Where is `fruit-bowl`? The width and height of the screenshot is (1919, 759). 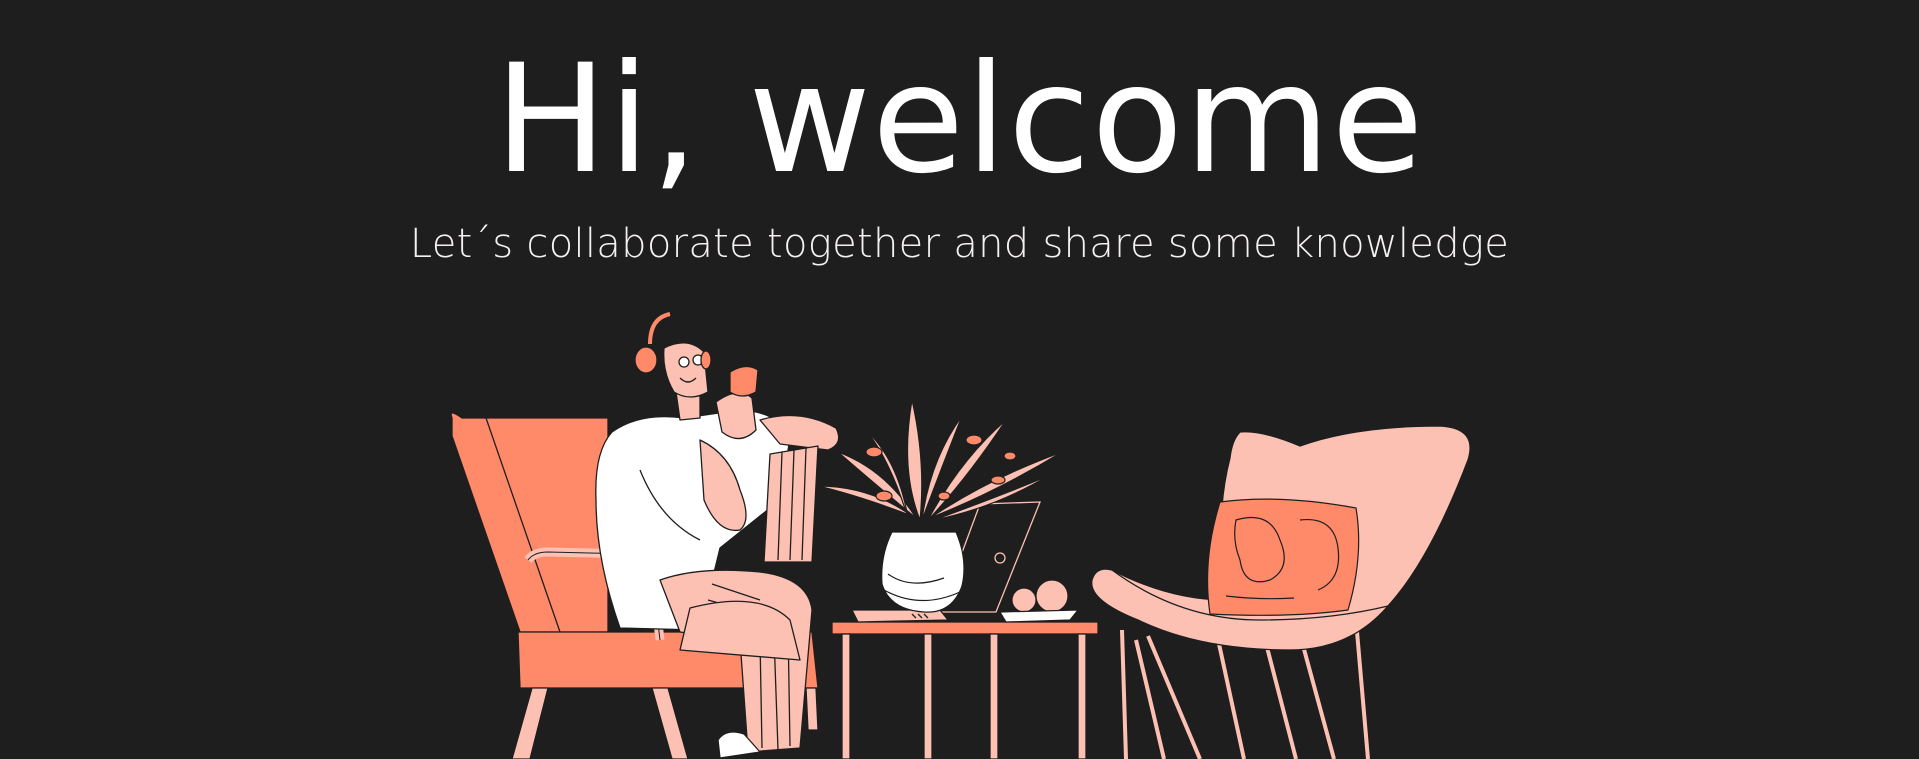 fruit-bowl is located at coordinates (1039, 598).